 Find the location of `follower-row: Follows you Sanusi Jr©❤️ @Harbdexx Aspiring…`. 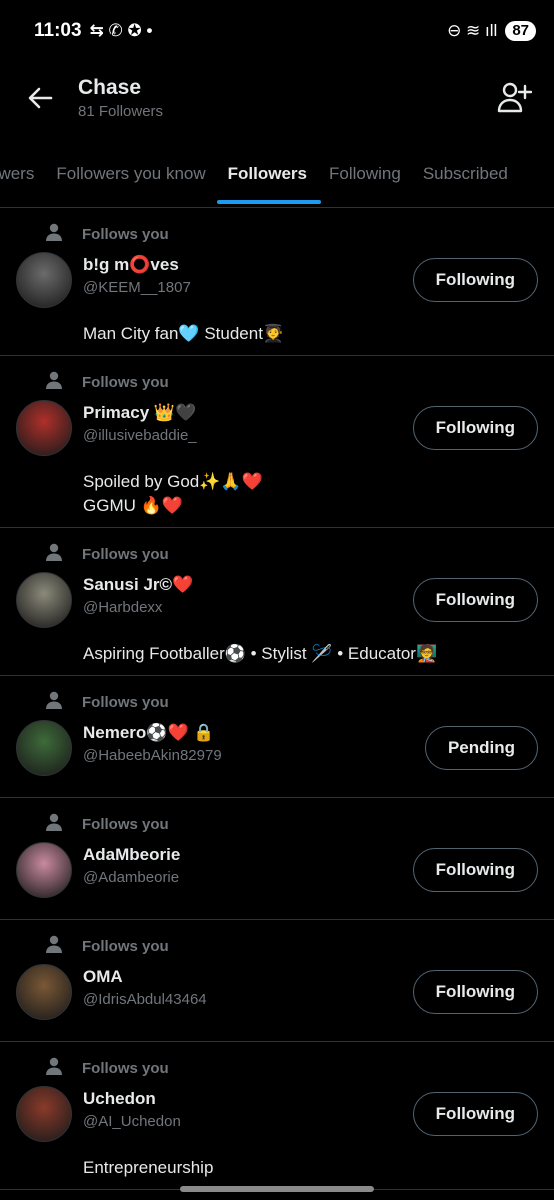

follower-row: Follows you Sanusi Jr©❤️ @Harbdexx Aspiring… is located at coordinates (277, 602).